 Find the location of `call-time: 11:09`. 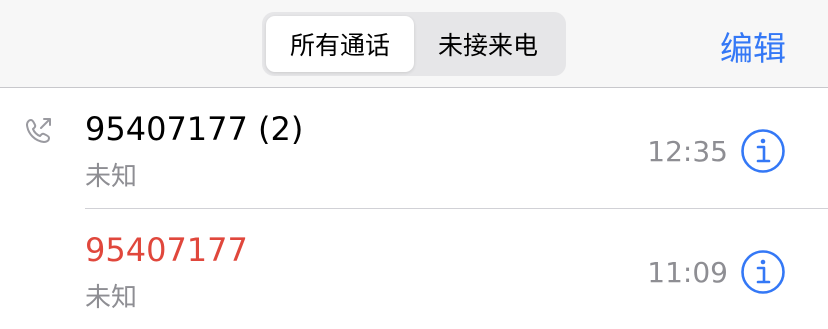

call-time: 11:09 is located at coordinates (687, 272).